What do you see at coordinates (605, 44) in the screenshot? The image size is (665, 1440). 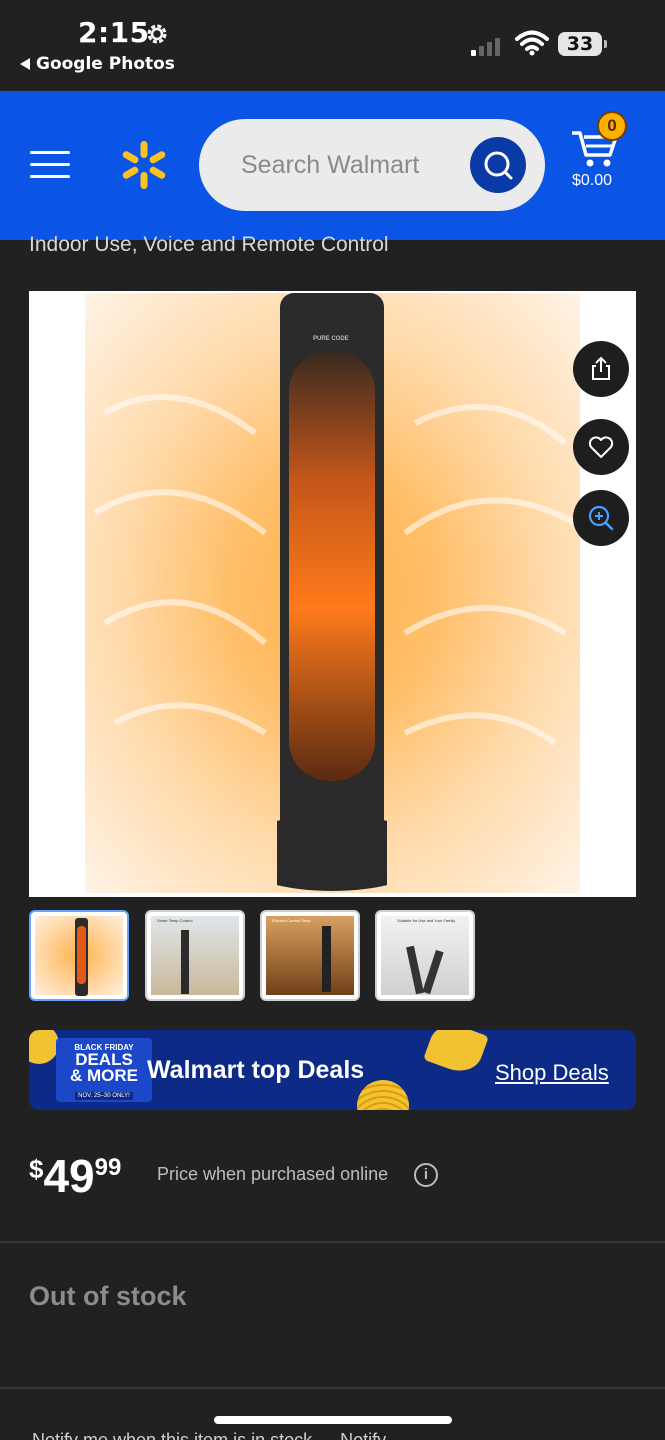 I see `battery-tip` at bounding box center [605, 44].